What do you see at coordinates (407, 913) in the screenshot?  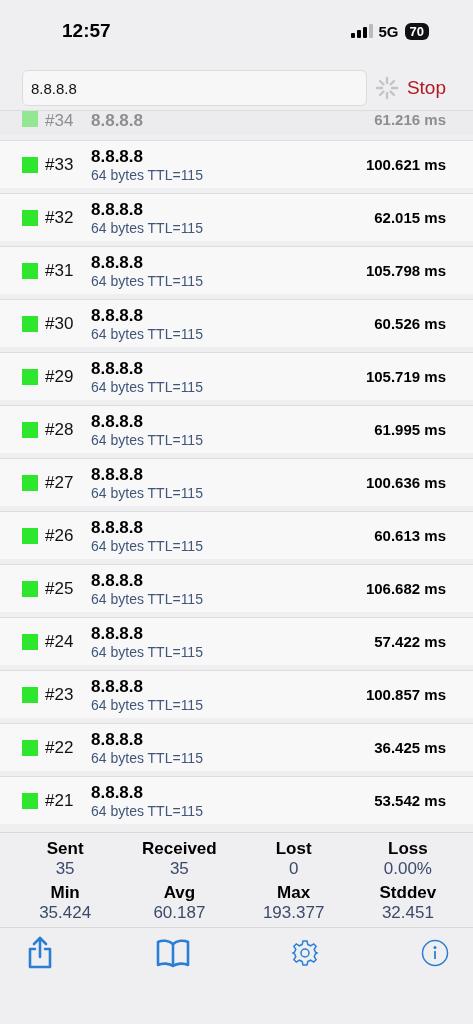 I see `stat-value: 32.451` at bounding box center [407, 913].